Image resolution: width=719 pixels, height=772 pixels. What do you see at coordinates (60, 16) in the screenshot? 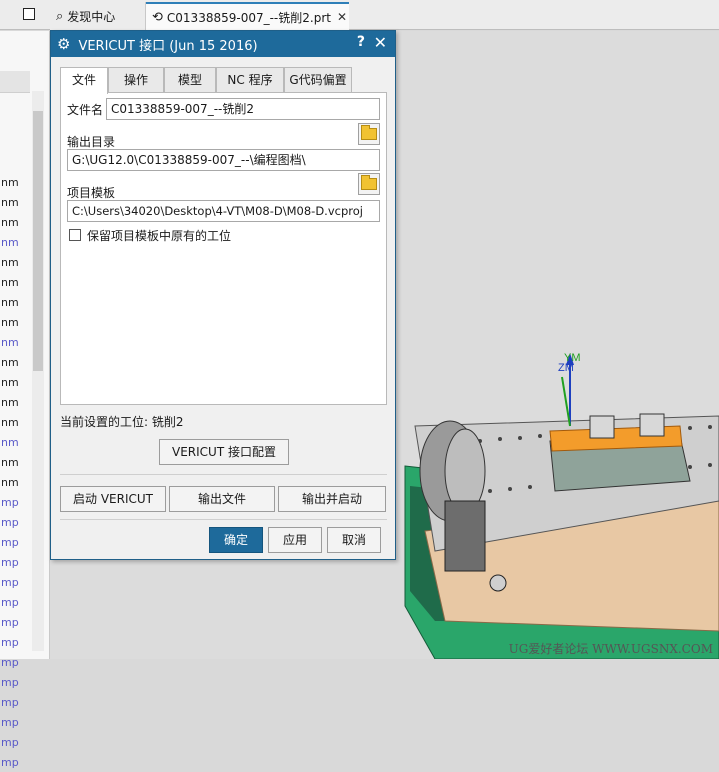
I see `binoculars-icon: ⌕` at bounding box center [60, 16].